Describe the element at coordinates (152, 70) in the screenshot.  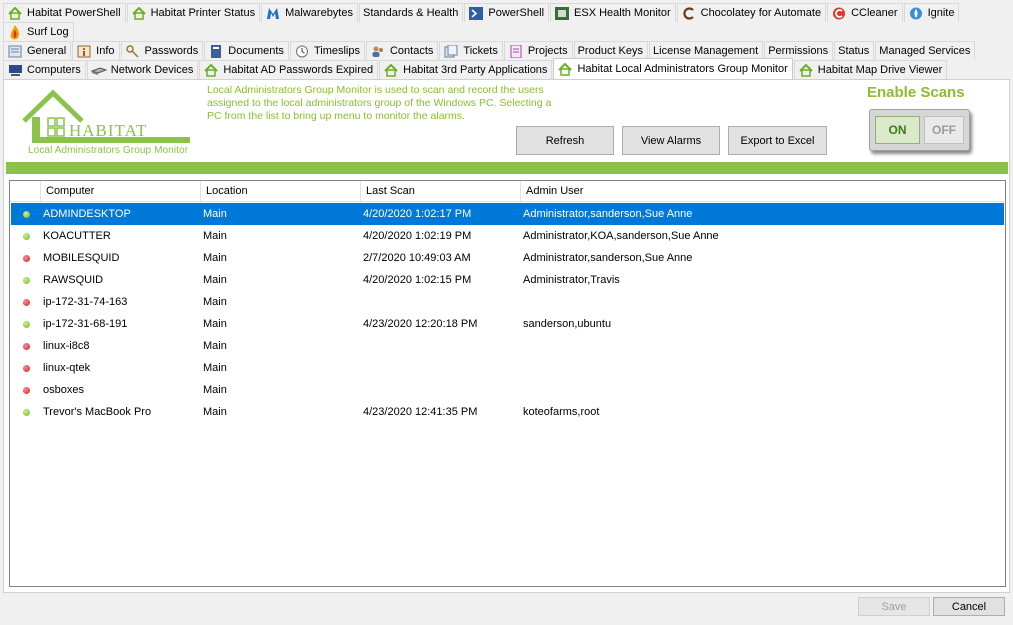
I see `tab-label: Network Devices` at that location.